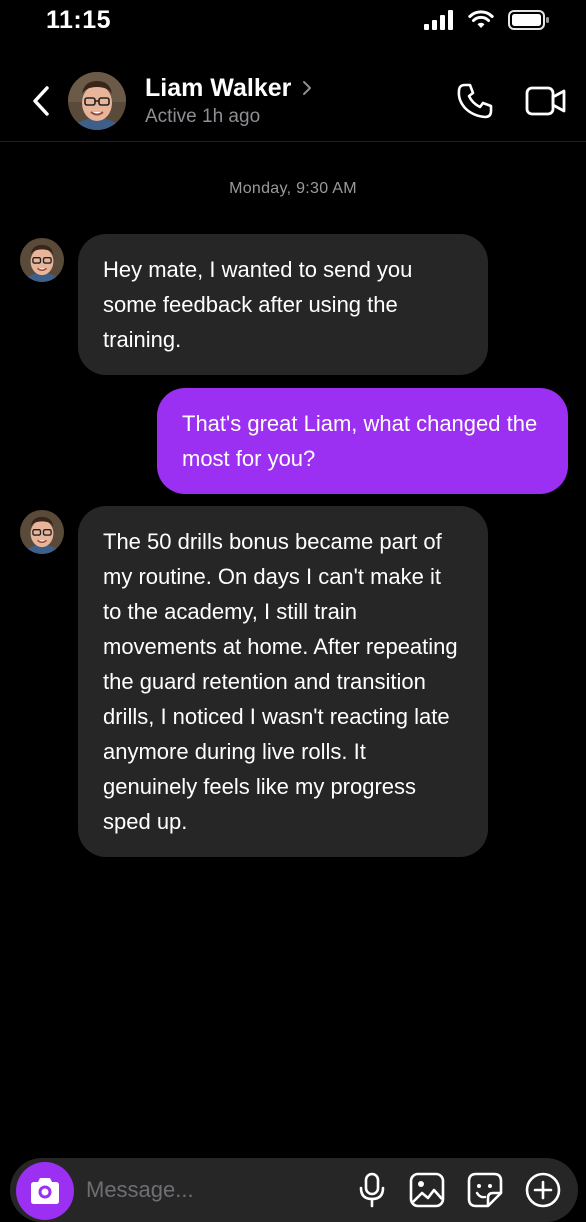 The image size is (586, 1222). I want to click on message-input, so click(211, 1190).